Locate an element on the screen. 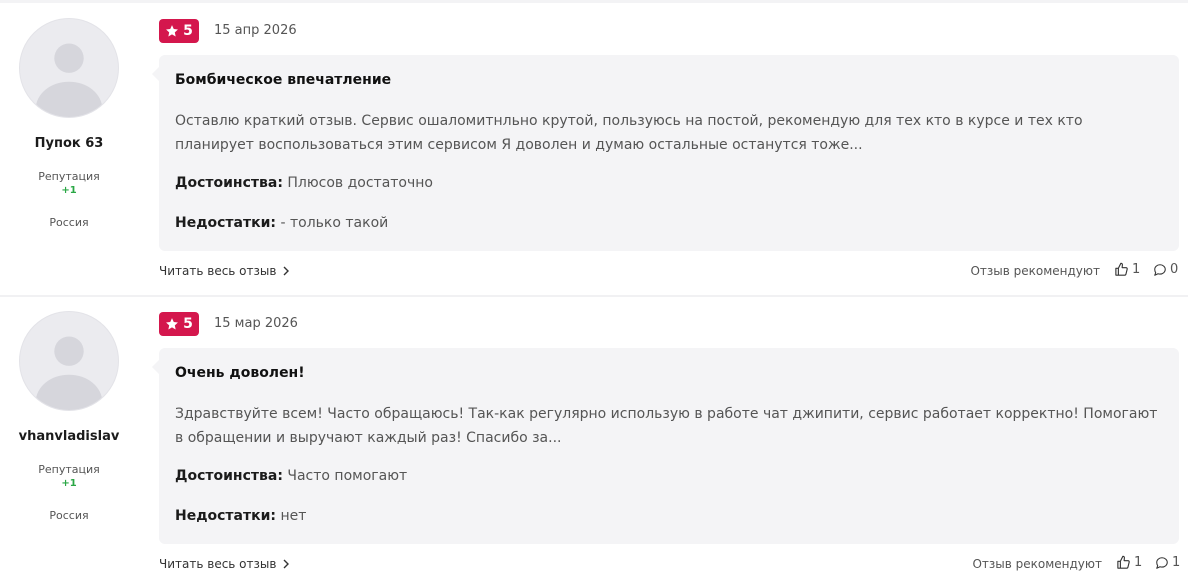  comments-button: 1 is located at coordinates (1167, 562).